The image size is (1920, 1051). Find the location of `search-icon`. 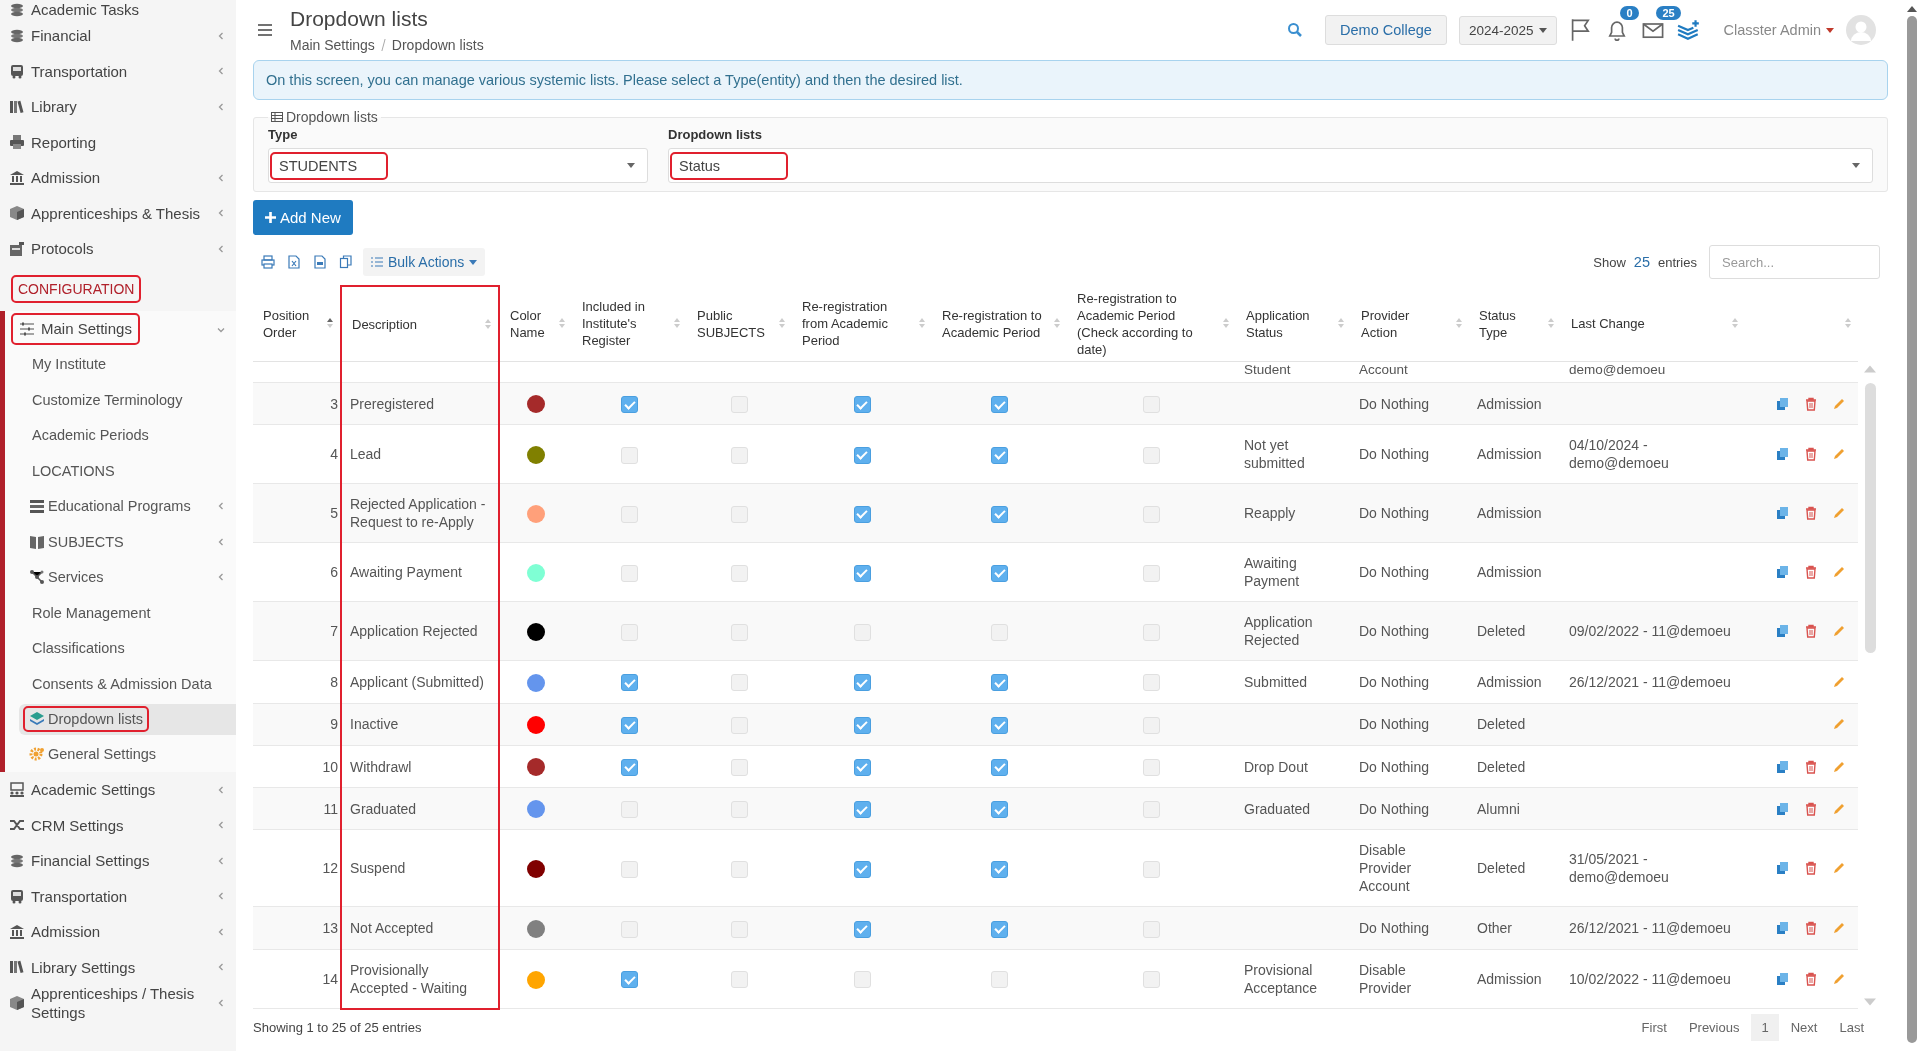

search-icon is located at coordinates (1295, 30).